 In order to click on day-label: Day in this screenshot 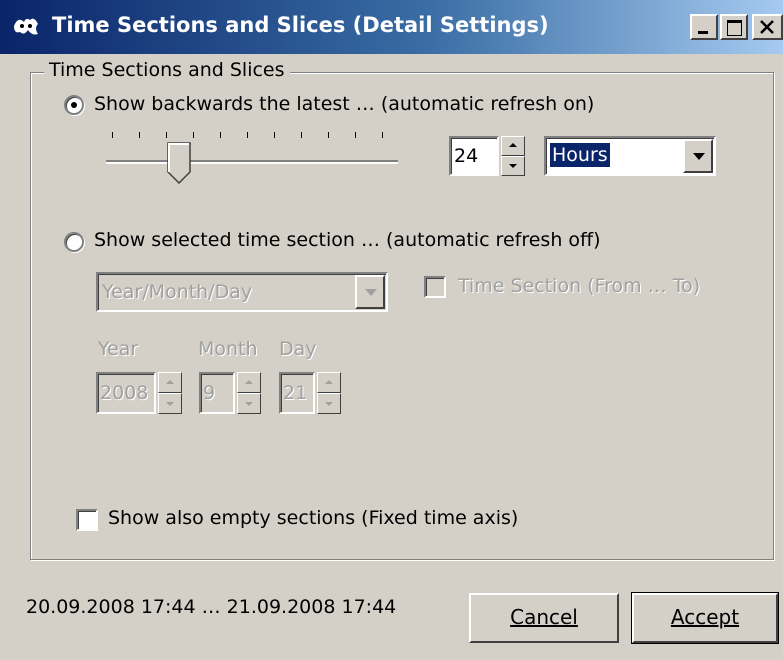, I will do `click(298, 349)`.